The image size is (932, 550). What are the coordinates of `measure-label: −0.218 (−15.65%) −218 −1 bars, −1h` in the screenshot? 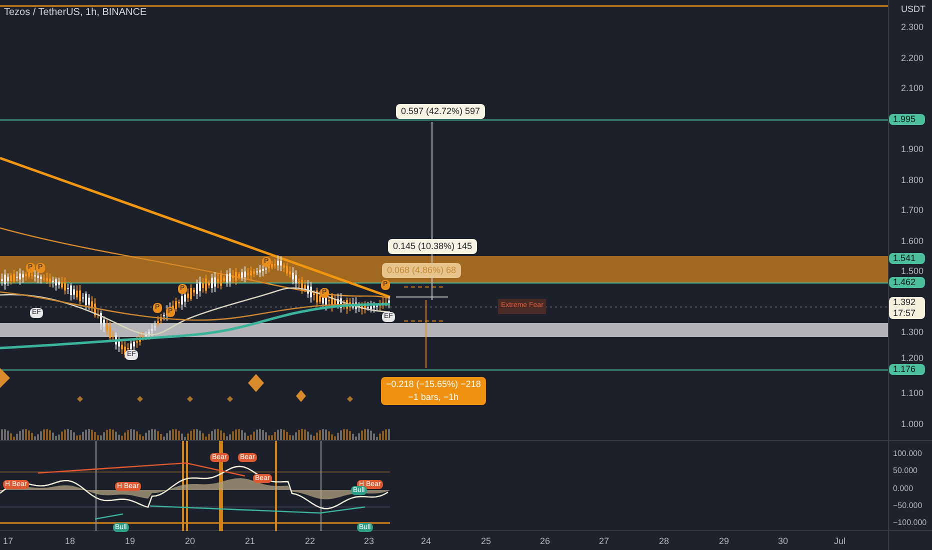 It's located at (433, 391).